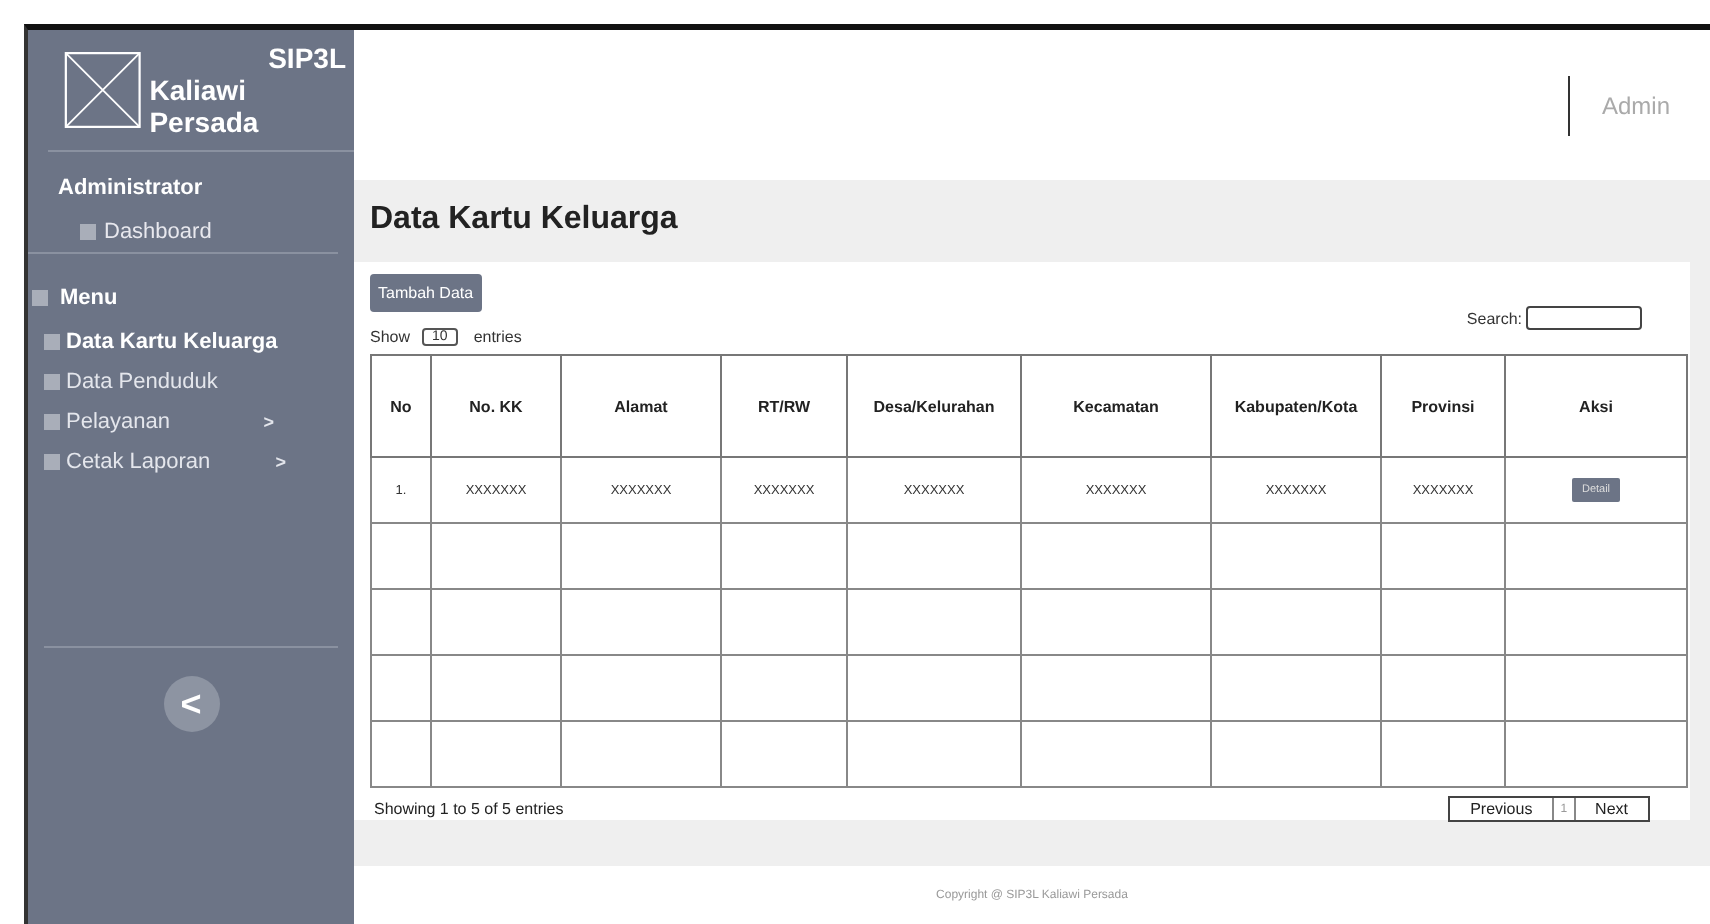 Image resolution: width=1710 pixels, height=924 pixels. Describe the element at coordinates (934, 406) in the screenshot. I see `column-header: Desa/Kelurahan` at that location.